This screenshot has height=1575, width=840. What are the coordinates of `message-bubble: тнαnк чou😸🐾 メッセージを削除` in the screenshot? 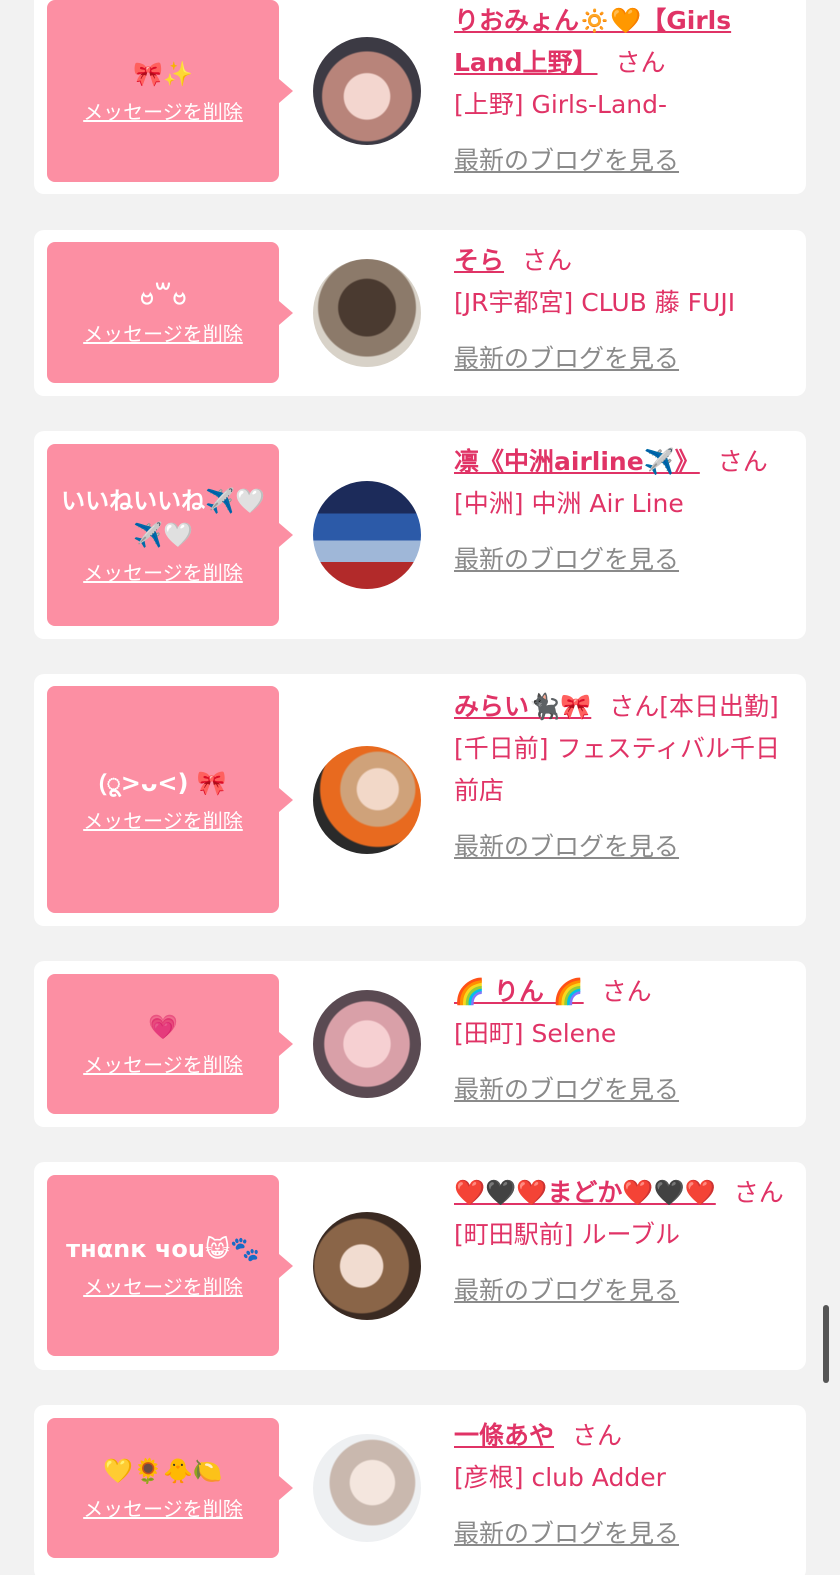 It's located at (170, 1265).